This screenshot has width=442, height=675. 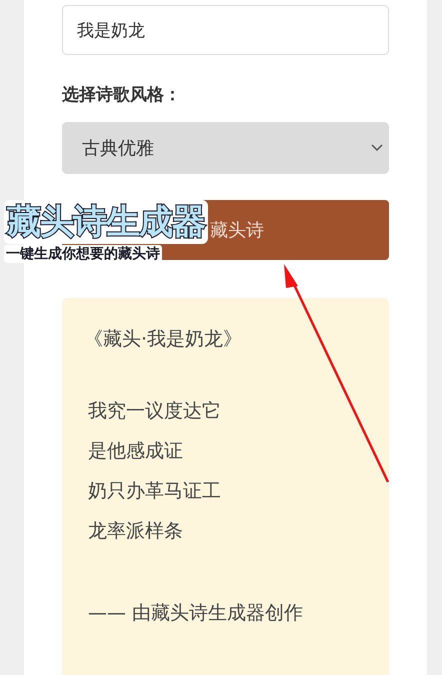 I want to click on poem-line: 奶只办革马证工, so click(x=155, y=491).